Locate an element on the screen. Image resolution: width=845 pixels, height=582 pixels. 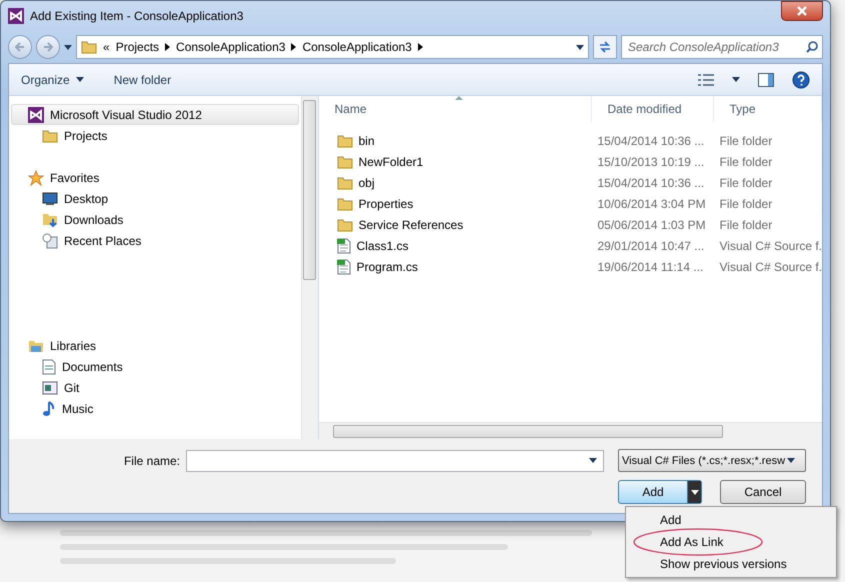
monitor-icon is located at coordinates (50, 199).